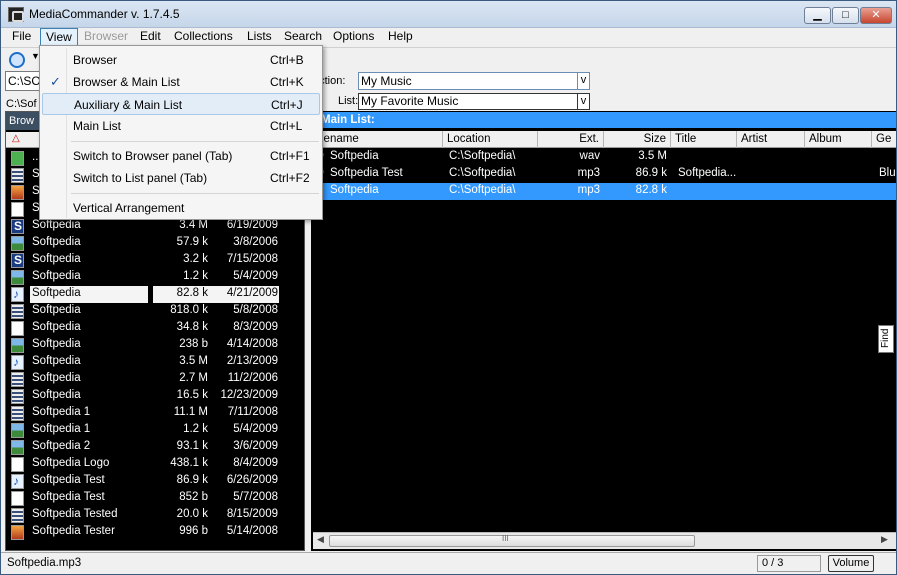 This screenshot has width=897, height=575. I want to click on file-date: 11/2/2006, so click(252, 378).